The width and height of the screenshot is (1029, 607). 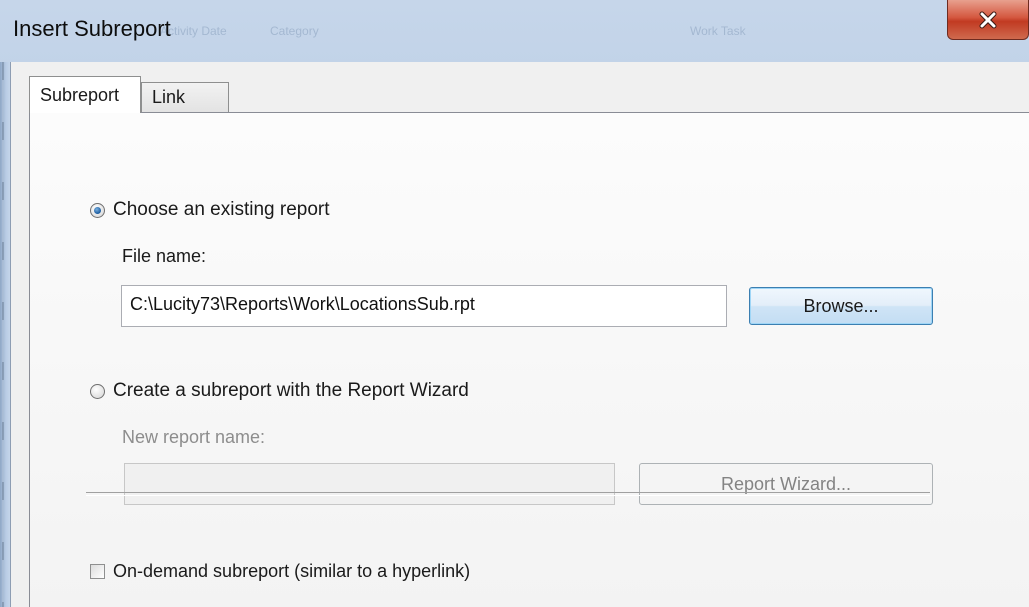 What do you see at coordinates (221, 209) in the screenshot?
I see `existing-report-label: Choose an existing report` at bounding box center [221, 209].